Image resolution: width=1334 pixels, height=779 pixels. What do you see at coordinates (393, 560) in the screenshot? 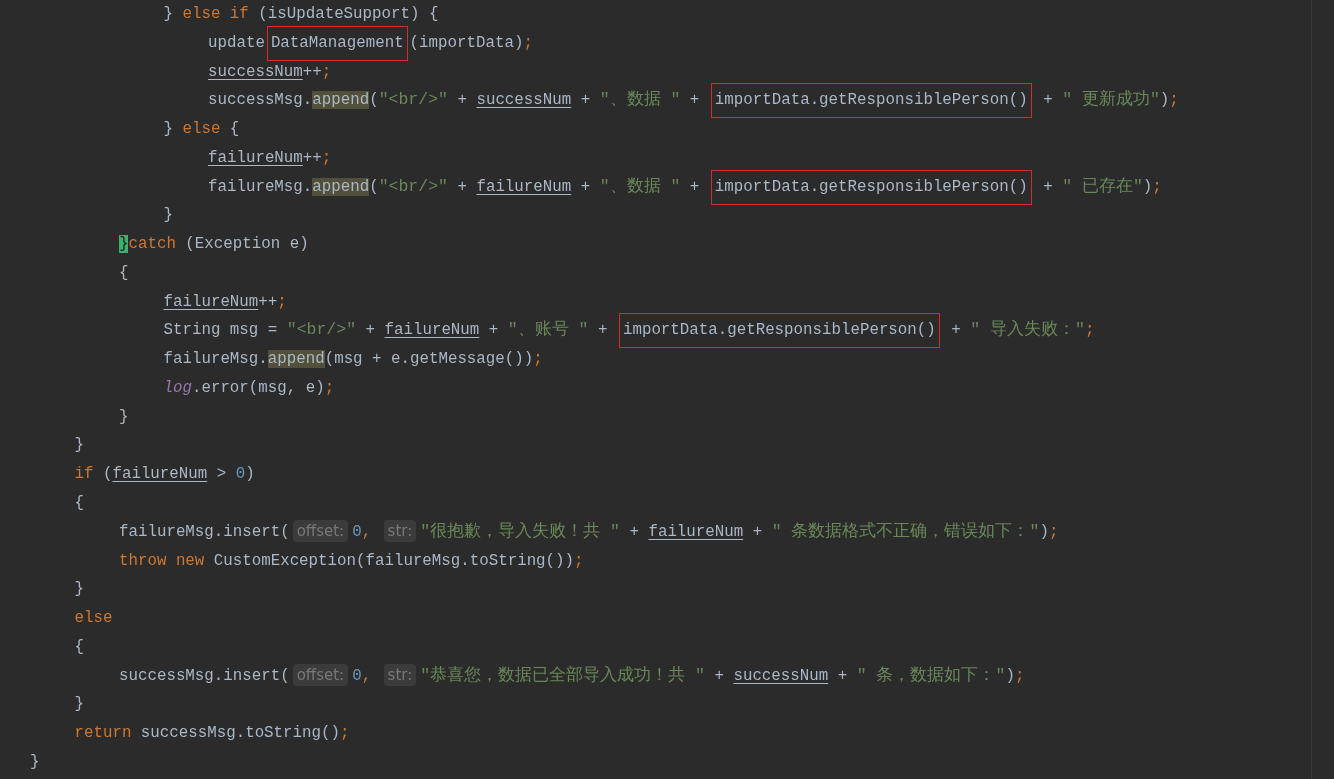
I see `code-text: CustomException(failureMsg.toString())` at bounding box center [393, 560].